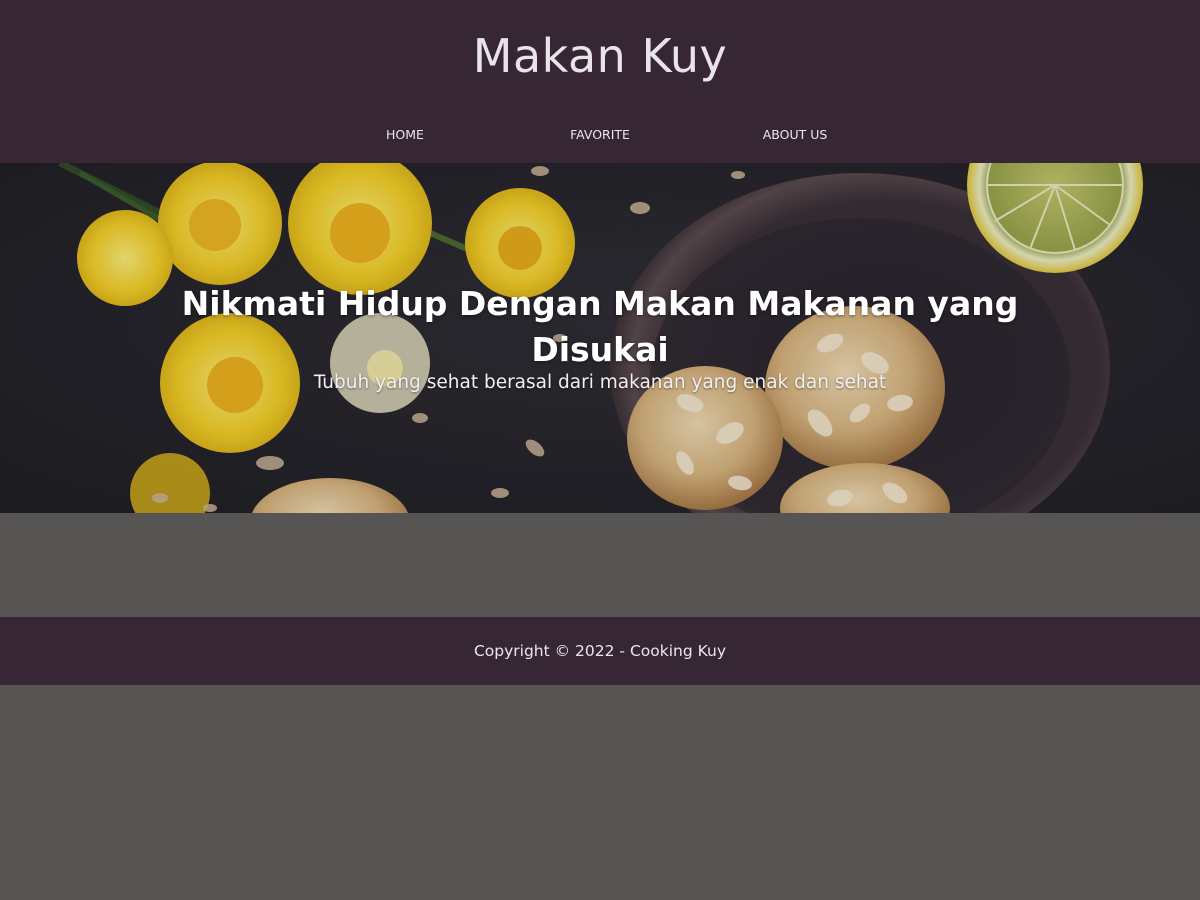 This screenshot has width=1200, height=900. I want to click on nav-home-link: HOME, so click(405, 135).